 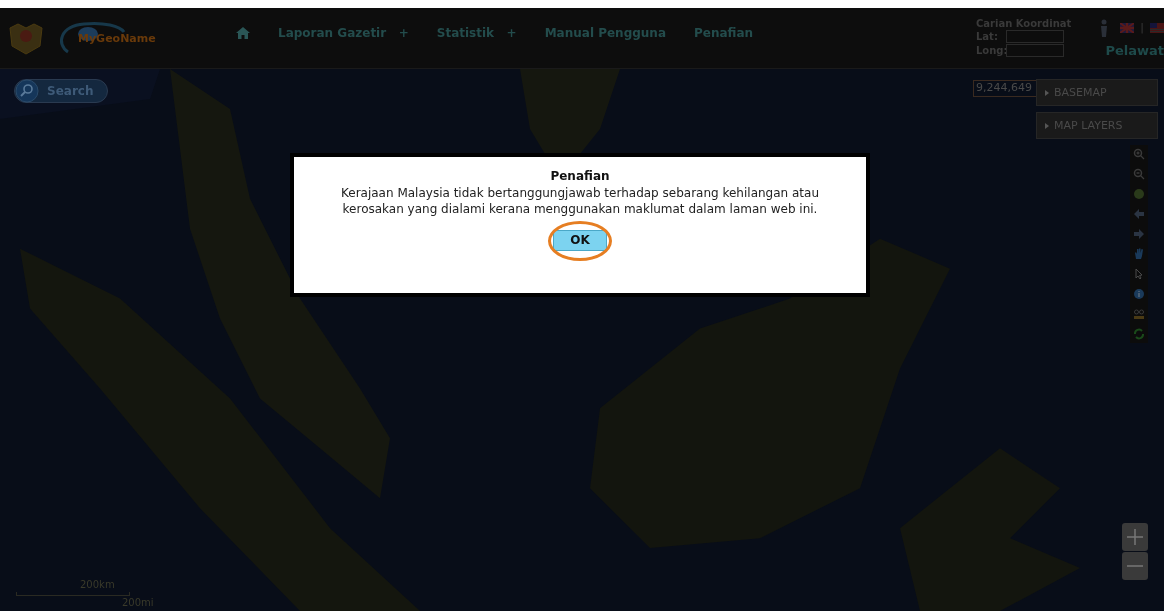 I want to click on dialog-title: Penafian, so click(x=580, y=176).